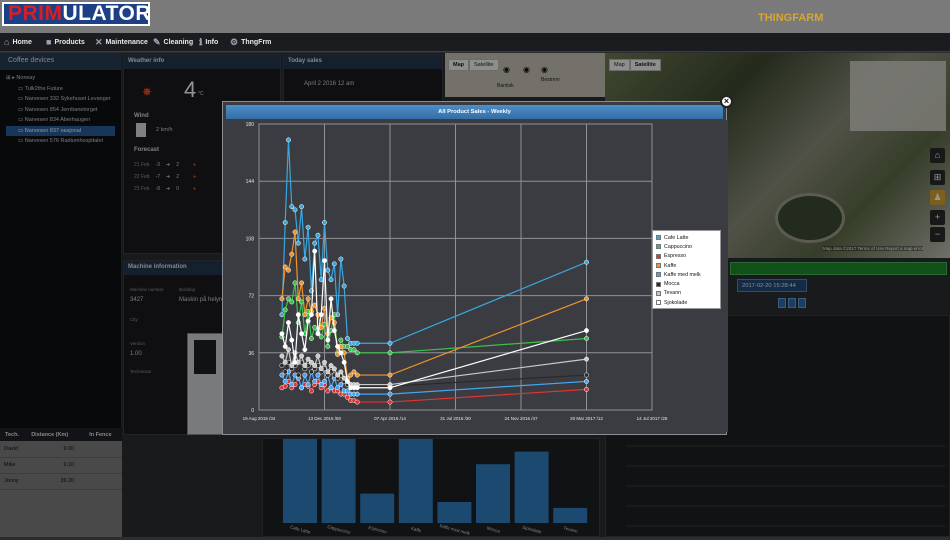 This screenshot has height=540, width=950. Describe the element at coordinates (251, 354) in the screenshot. I see `y-tick-label: 36` at that location.